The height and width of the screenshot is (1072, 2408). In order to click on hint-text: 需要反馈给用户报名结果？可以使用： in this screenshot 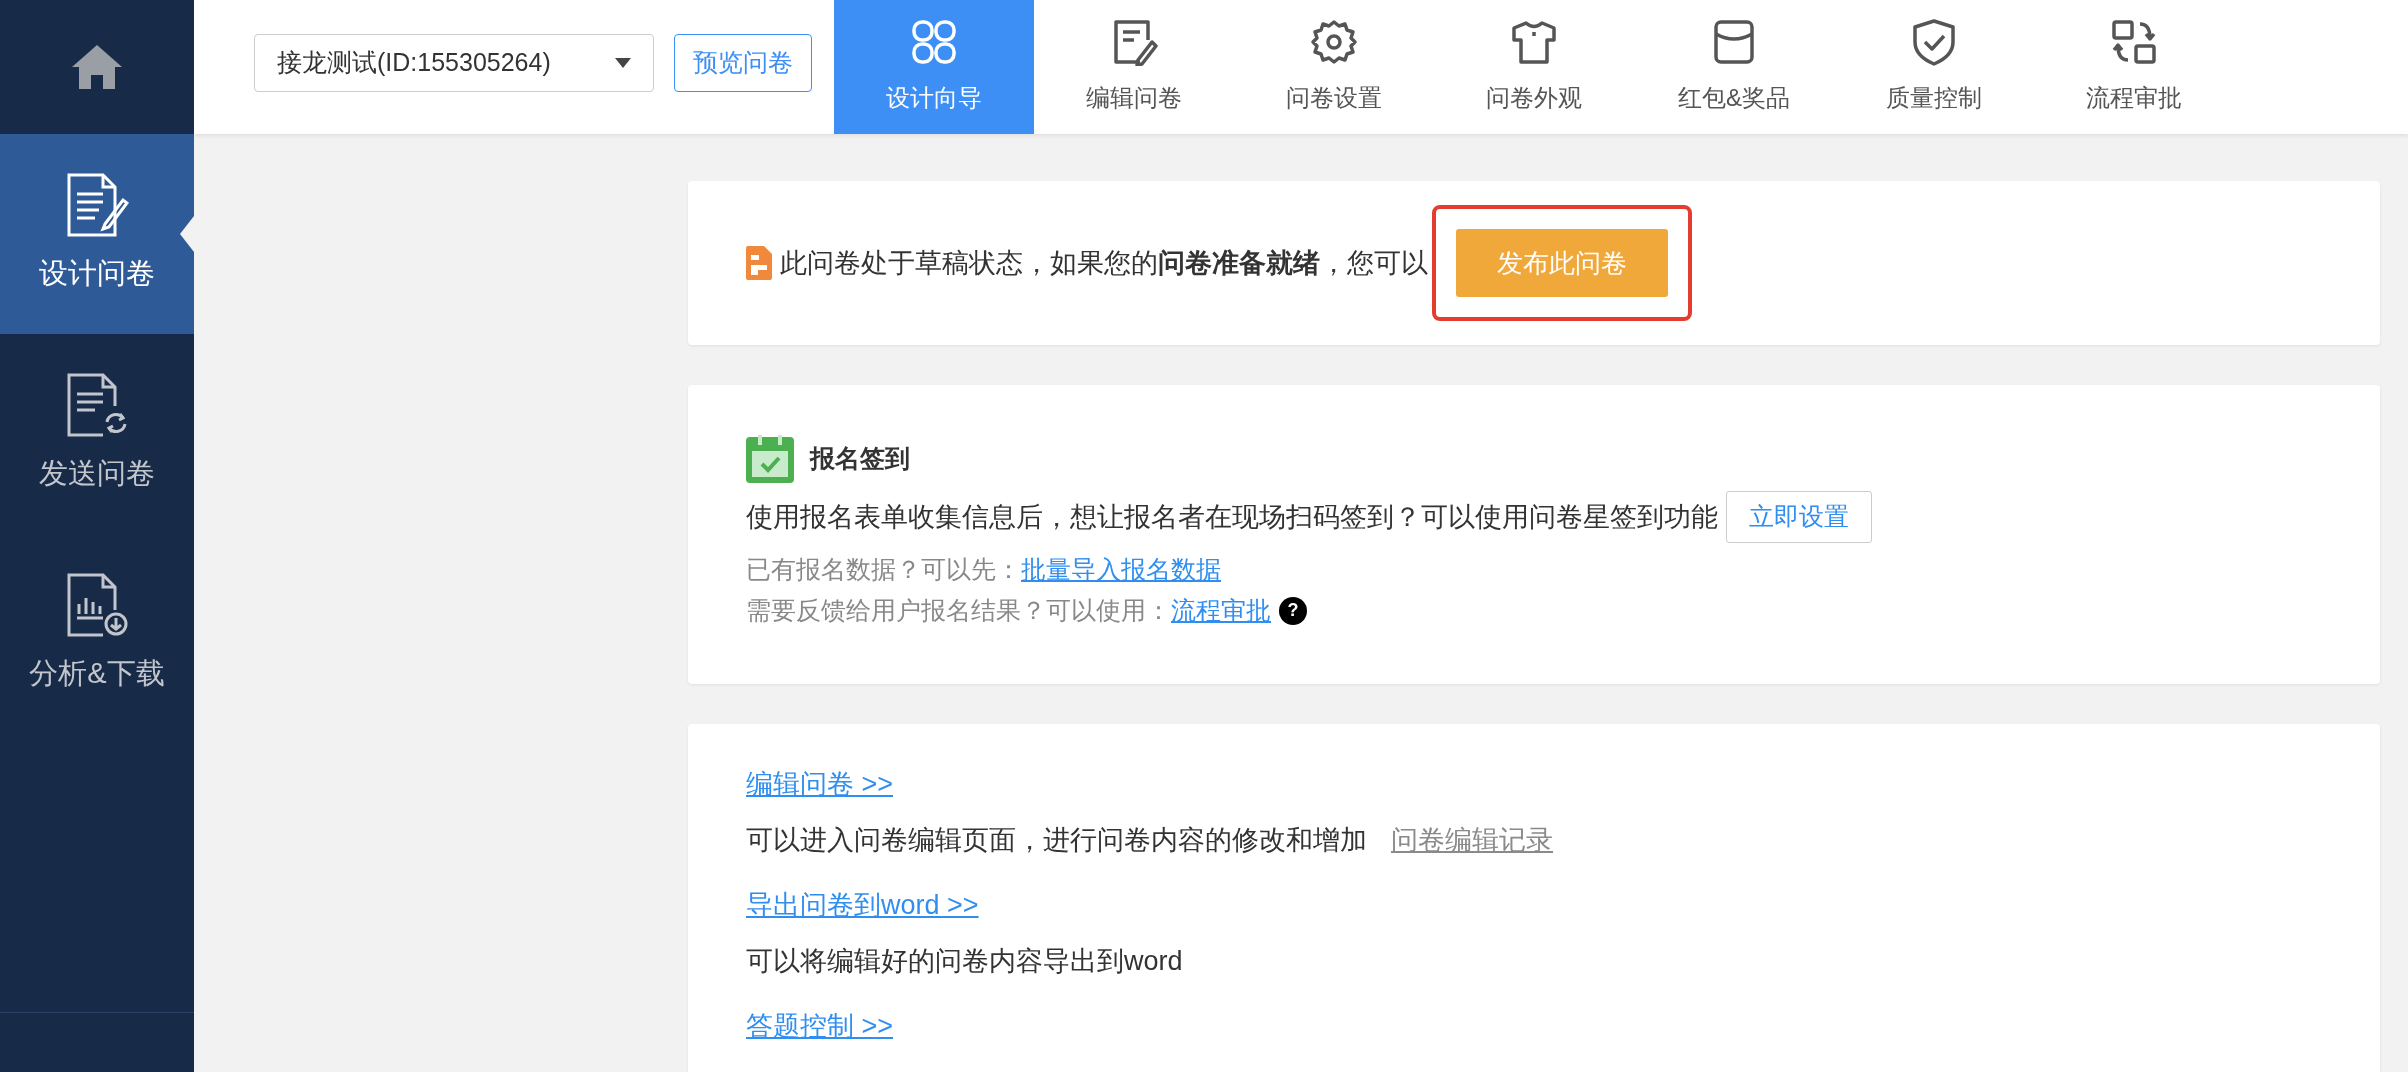, I will do `click(958, 610)`.